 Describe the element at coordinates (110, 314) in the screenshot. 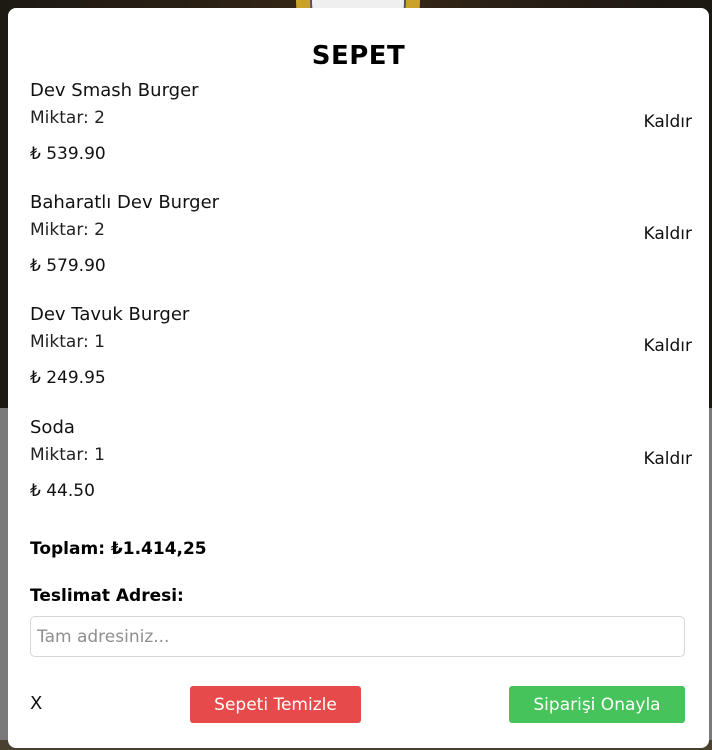

I see `item-name: Dev Tavuk Burger` at that location.